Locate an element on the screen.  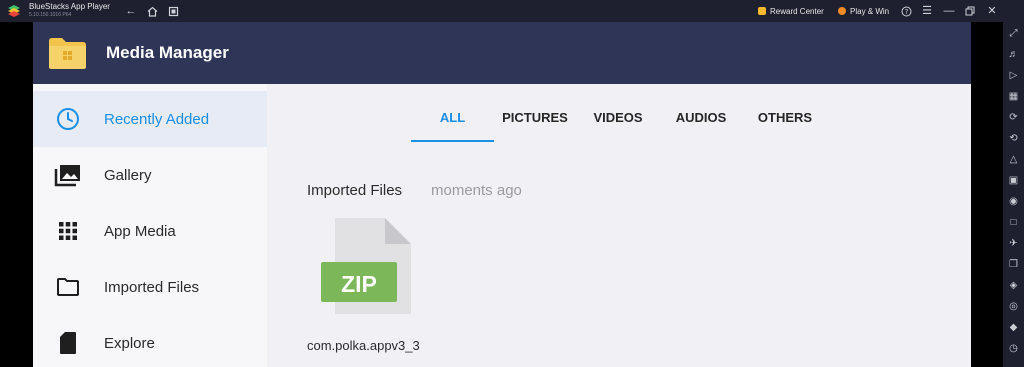
zip-file-icon: ZIP is located at coordinates (366, 266).